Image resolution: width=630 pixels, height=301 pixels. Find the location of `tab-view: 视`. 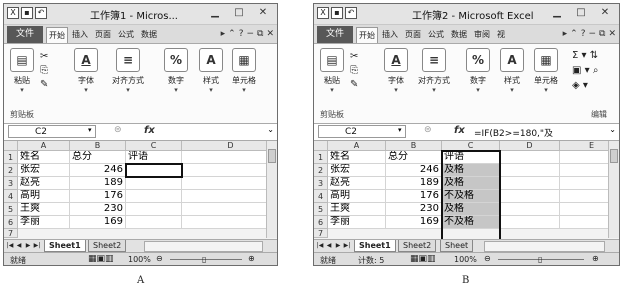

tab-view: 视 is located at coordinates (501, 34).